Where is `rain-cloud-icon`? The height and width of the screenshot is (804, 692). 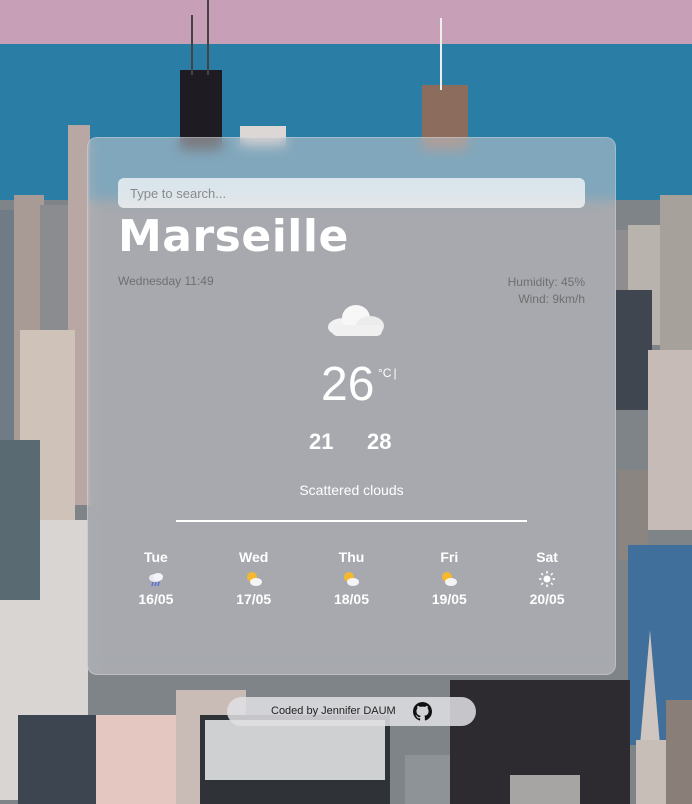
rain-cloud-icon is located at coordinates (155, 580).